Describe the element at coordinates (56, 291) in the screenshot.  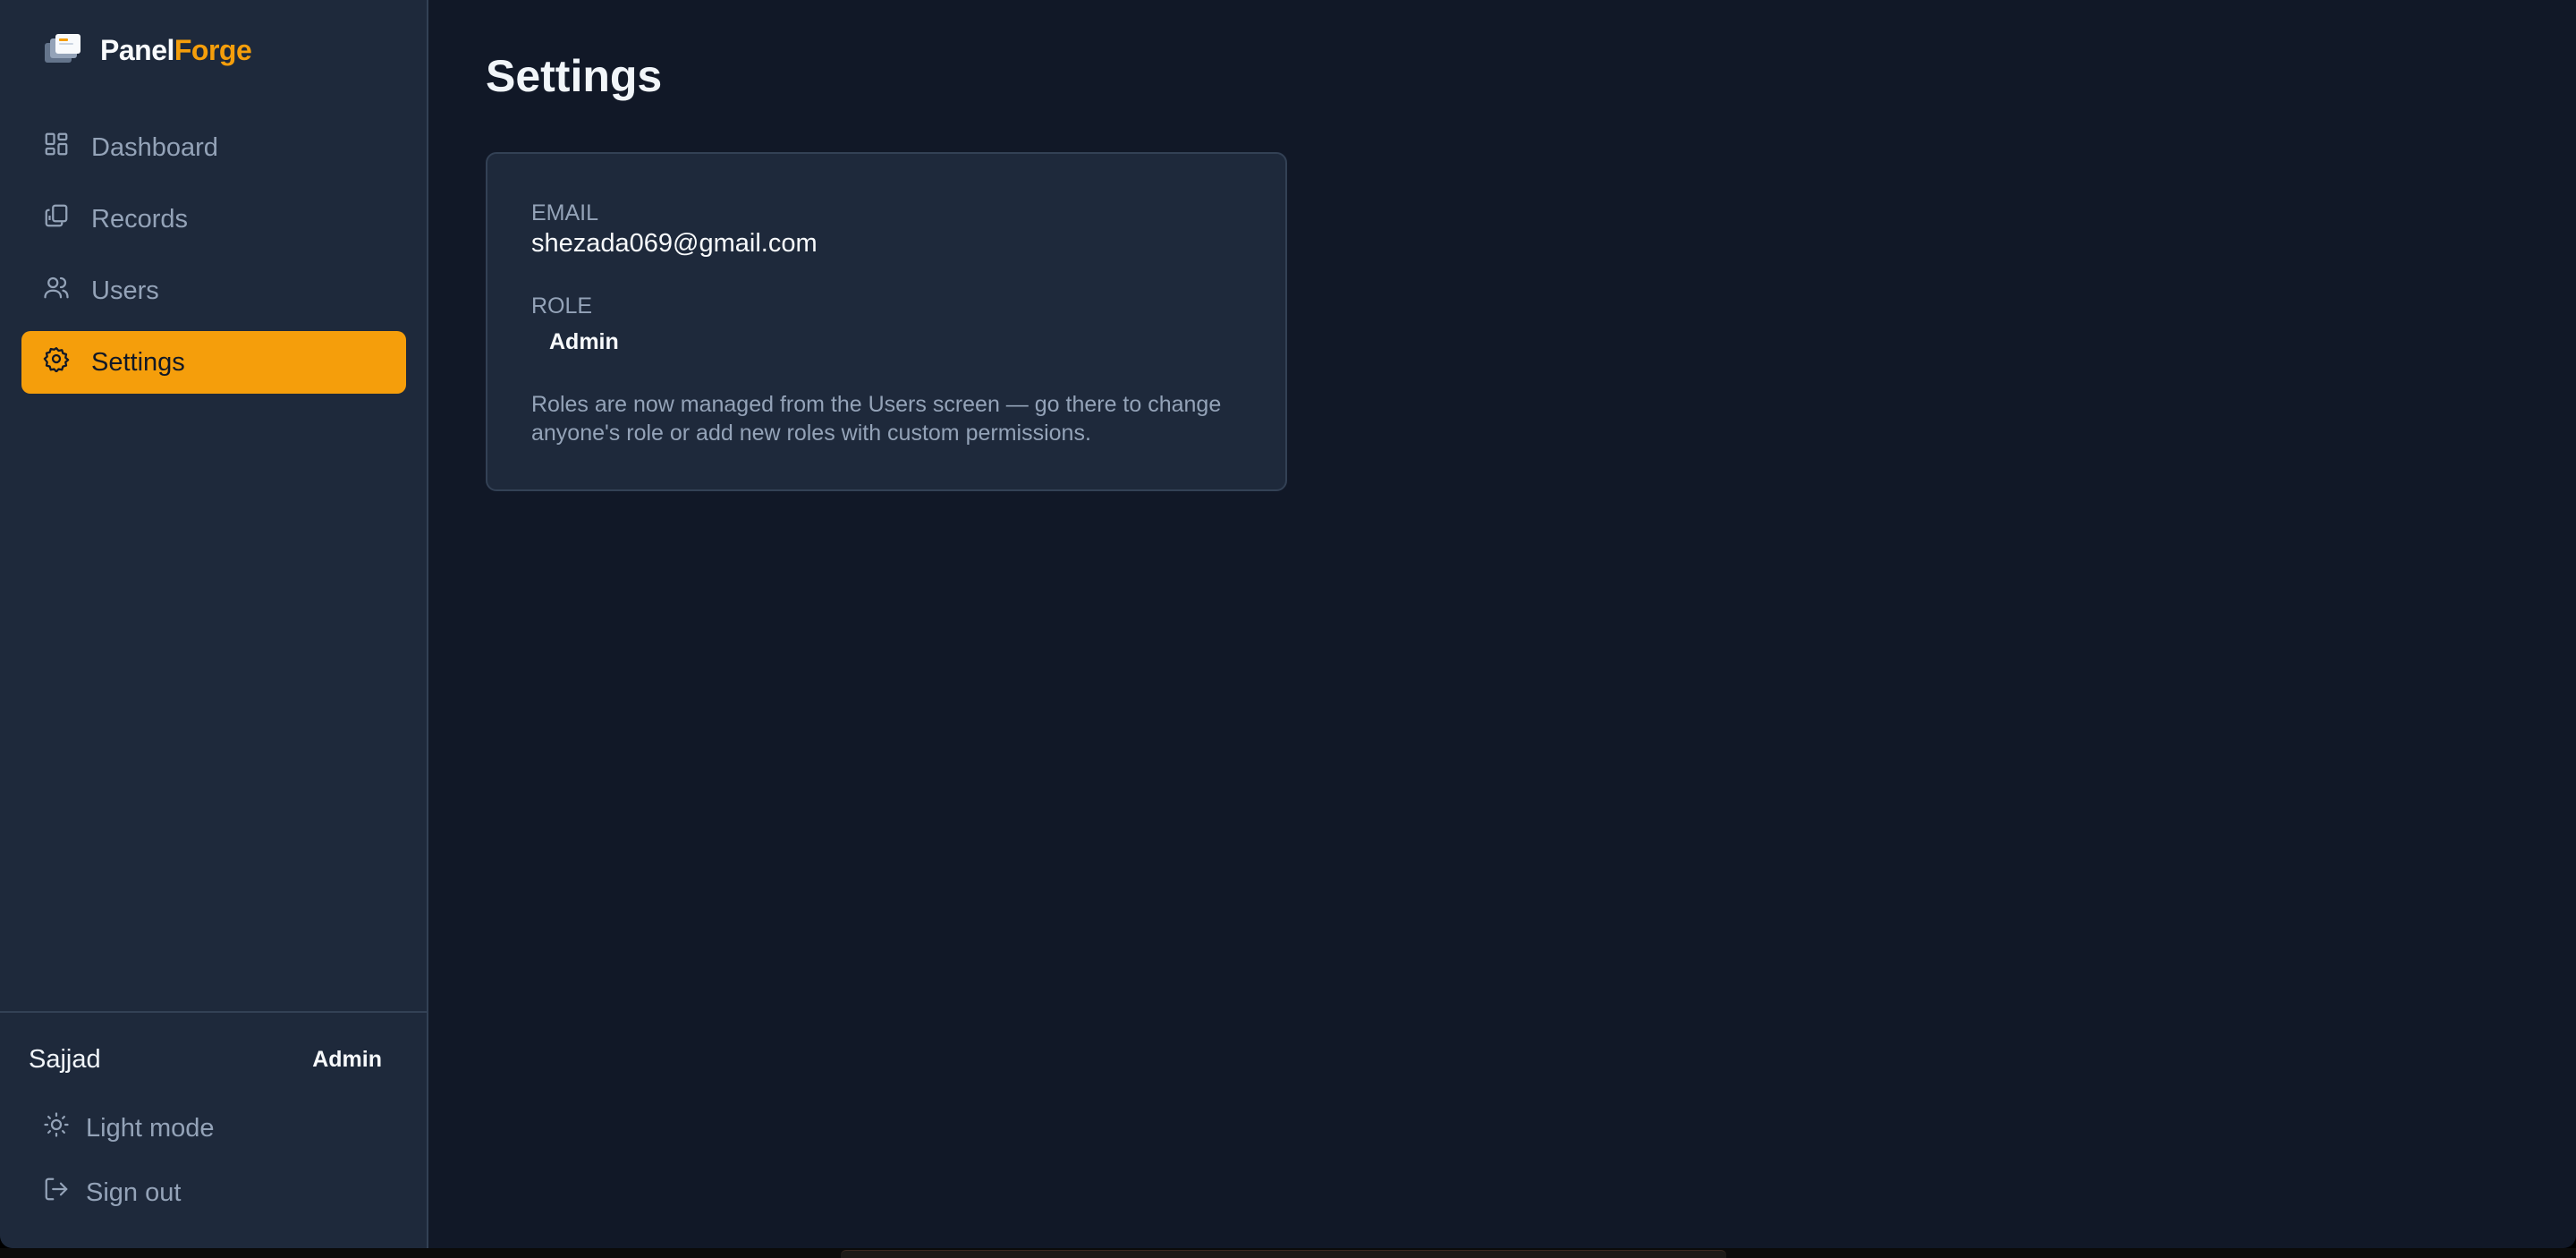
I see `users-icon` at that location.